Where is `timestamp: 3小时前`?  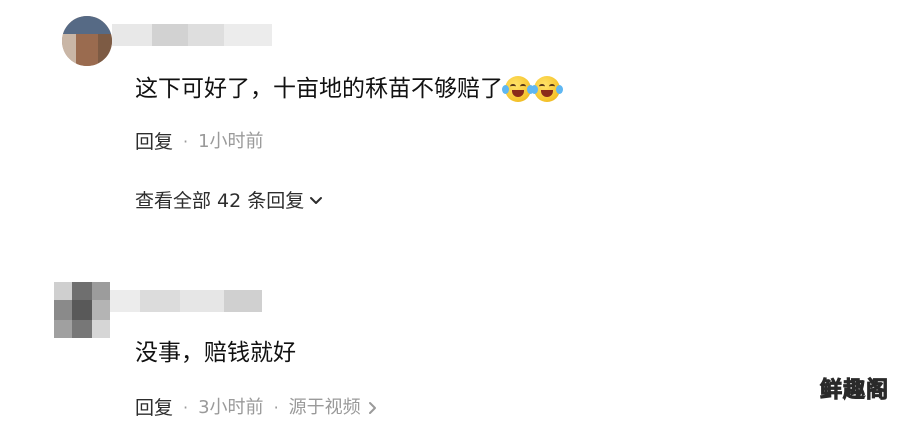 timestamp: 3小时前 is located at coordinates (231, 407).